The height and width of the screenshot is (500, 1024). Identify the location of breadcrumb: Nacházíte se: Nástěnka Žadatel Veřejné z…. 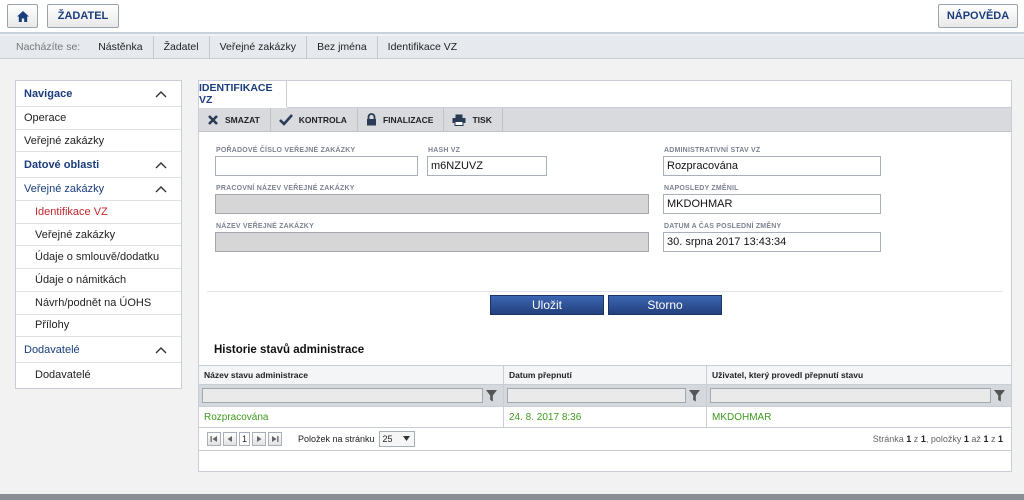
(512, 47).